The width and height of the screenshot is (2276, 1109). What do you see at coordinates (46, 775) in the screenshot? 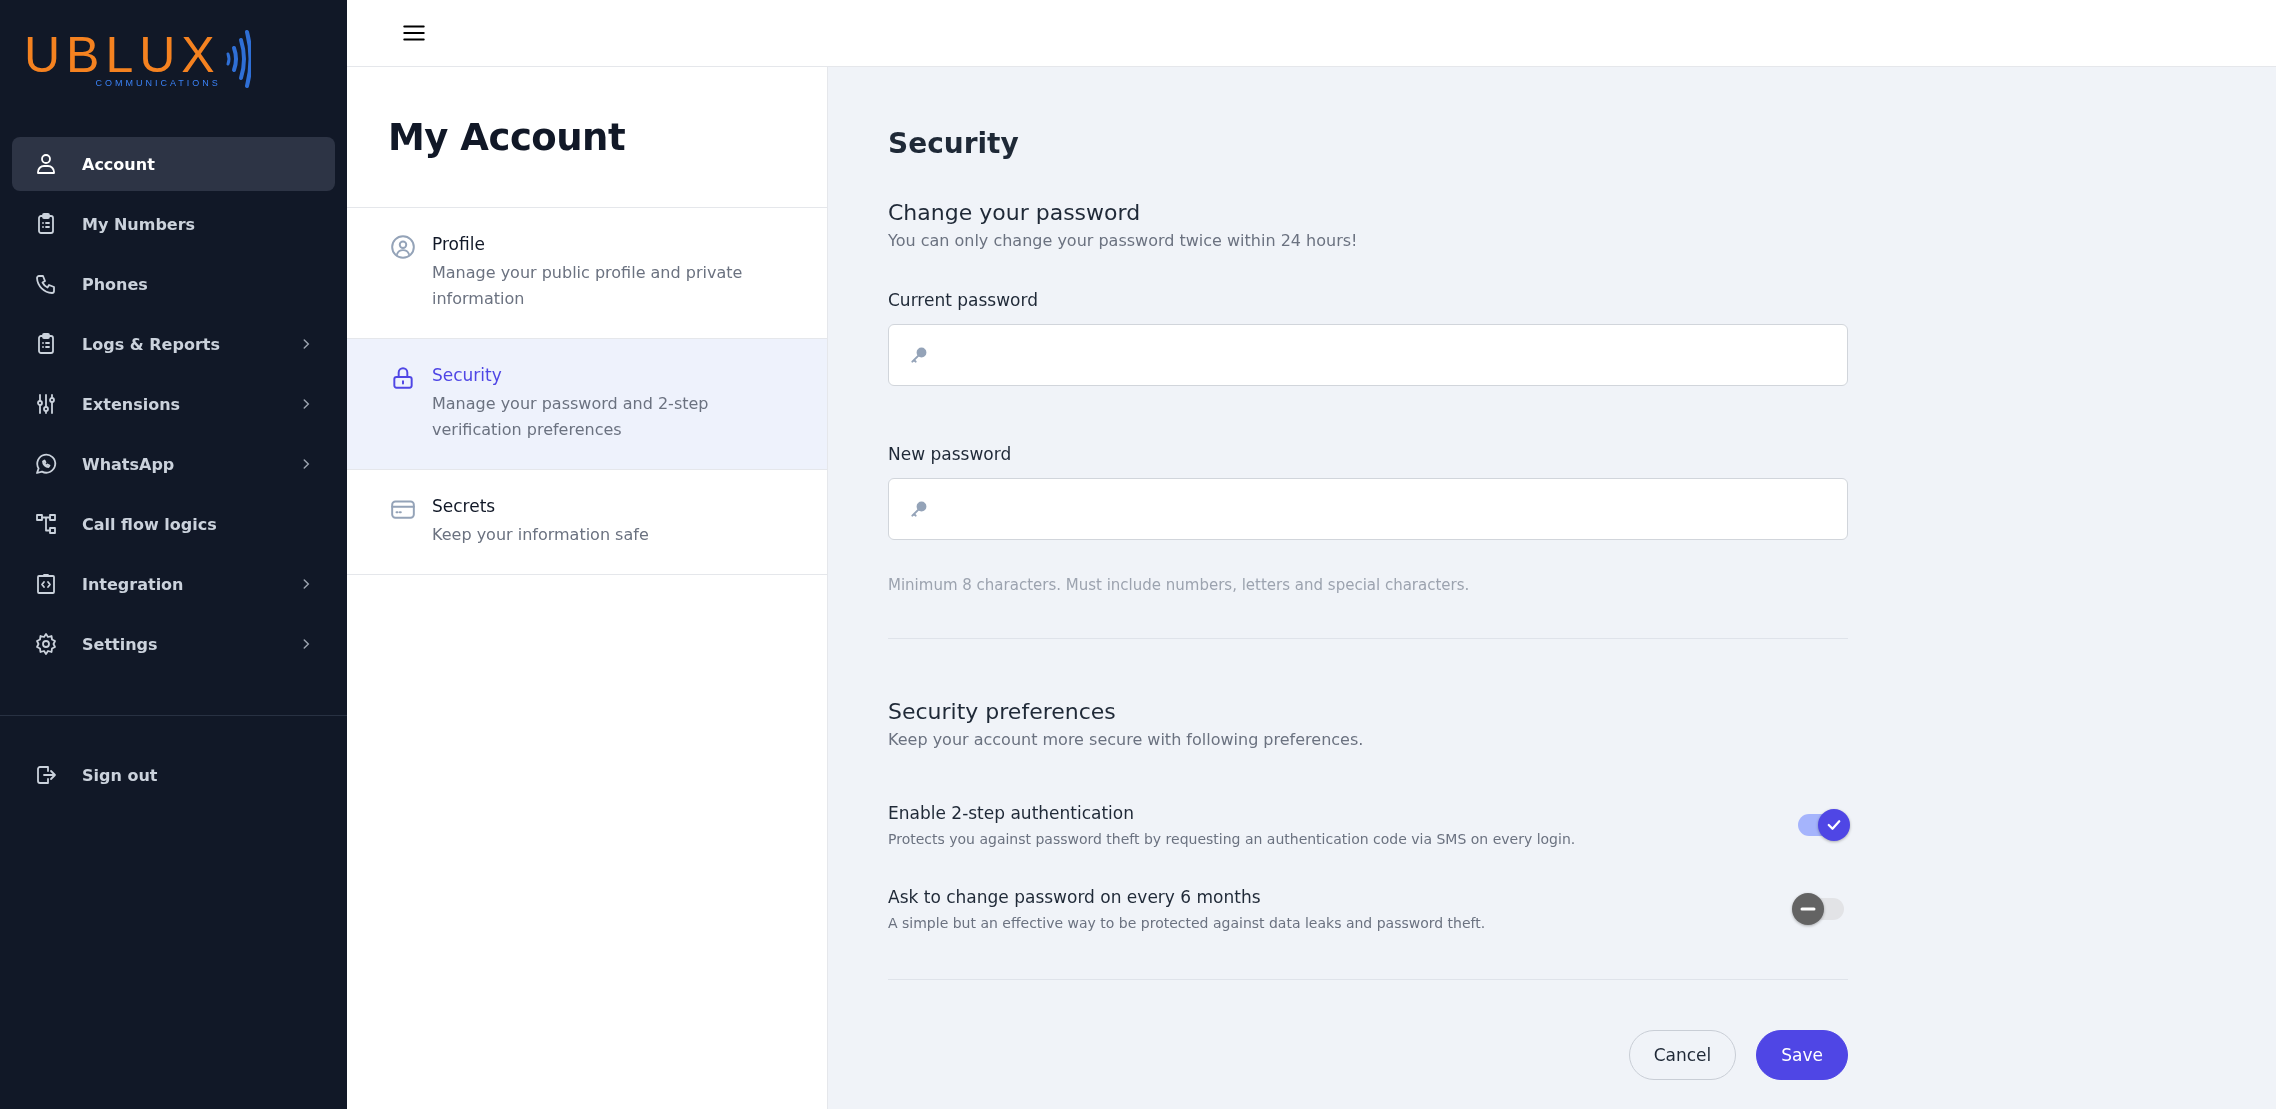
I see `sign-out-icon` at bounding box center [46, 775].